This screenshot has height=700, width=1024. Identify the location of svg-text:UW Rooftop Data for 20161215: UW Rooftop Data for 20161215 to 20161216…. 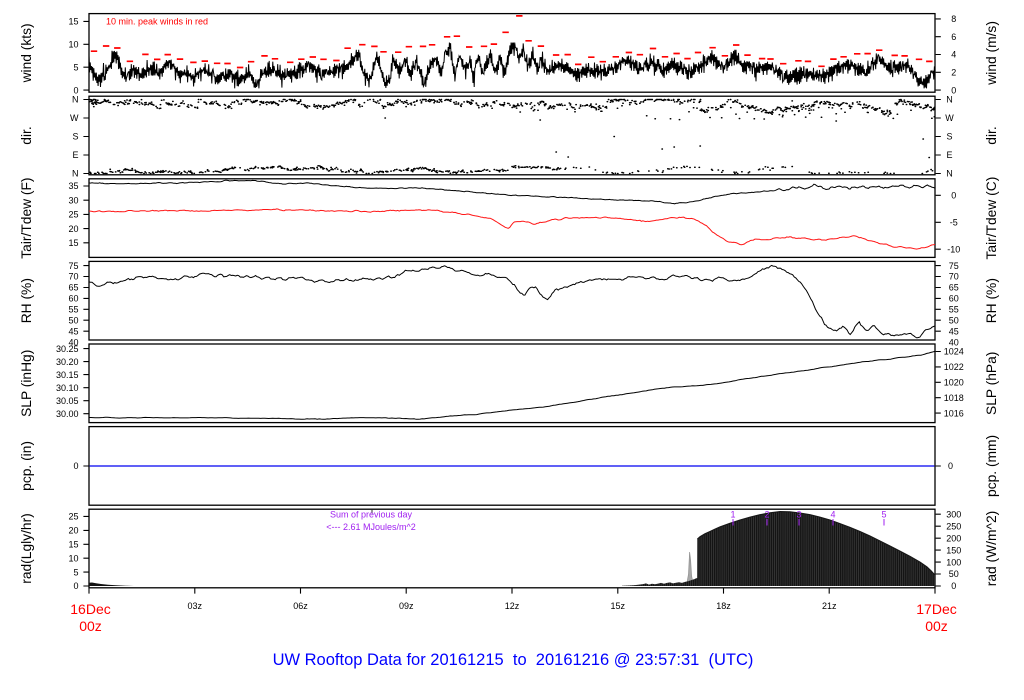
(513, 660).